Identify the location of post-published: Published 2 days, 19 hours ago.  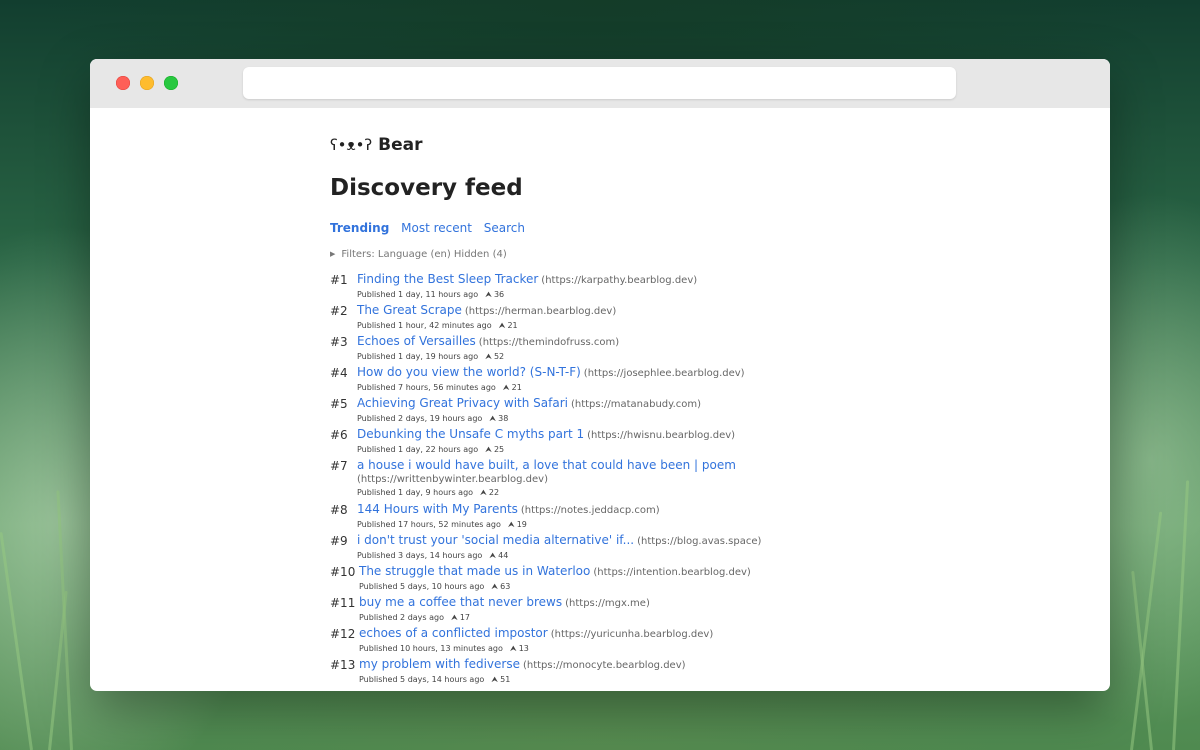
(420, 418).